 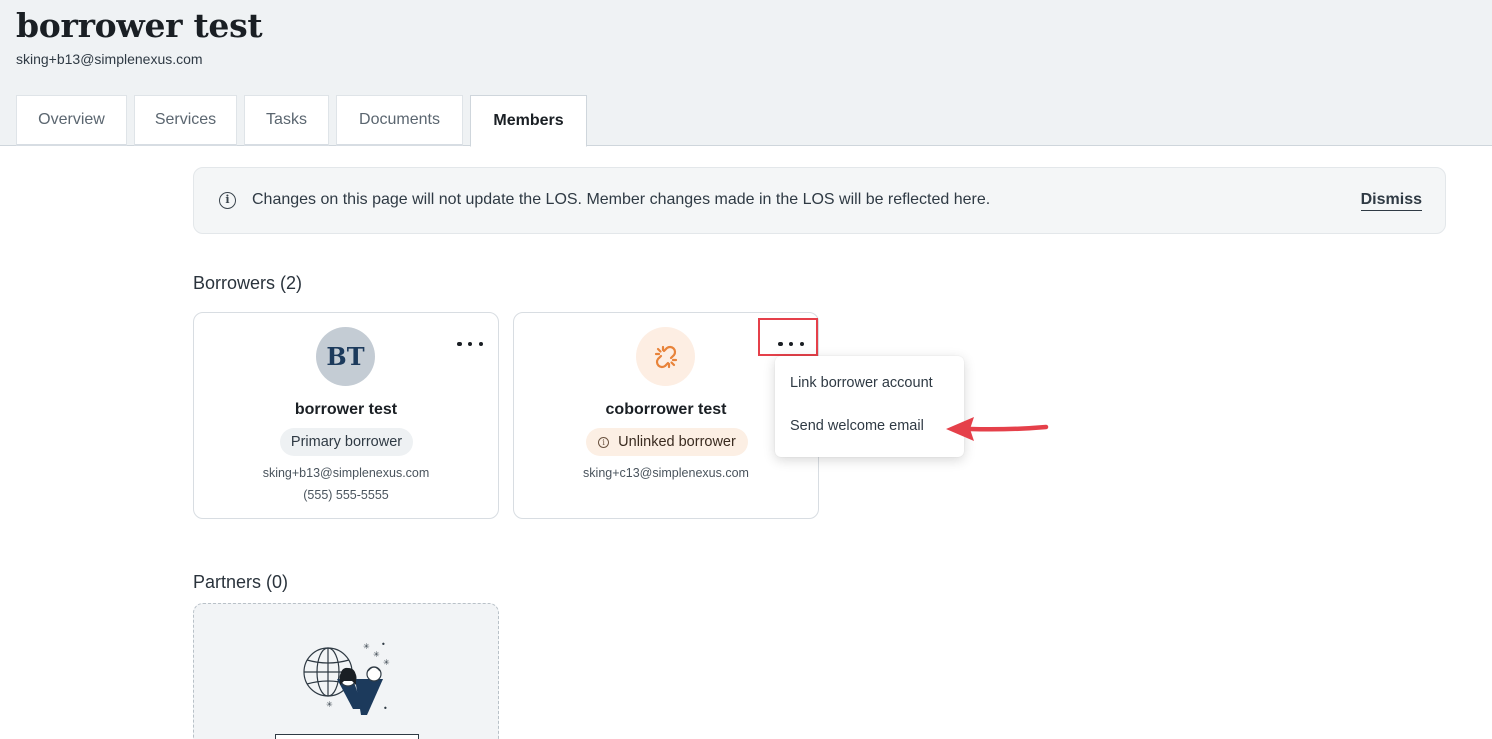 I want to click on unlinked-label: Unlinked borrower, so click(x=677, y=442).